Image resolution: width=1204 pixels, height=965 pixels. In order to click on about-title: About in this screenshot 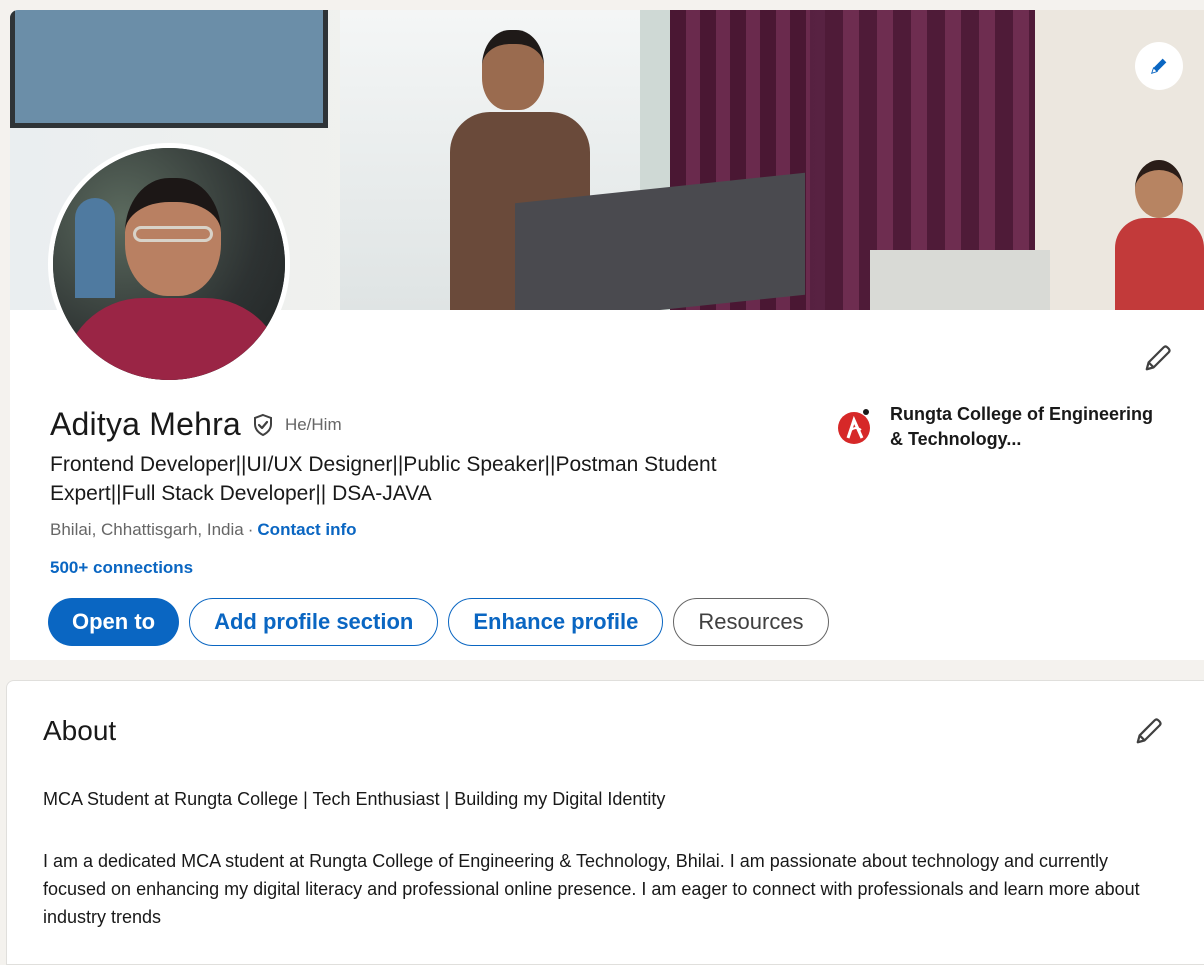, I will do `click(80, 730)`.